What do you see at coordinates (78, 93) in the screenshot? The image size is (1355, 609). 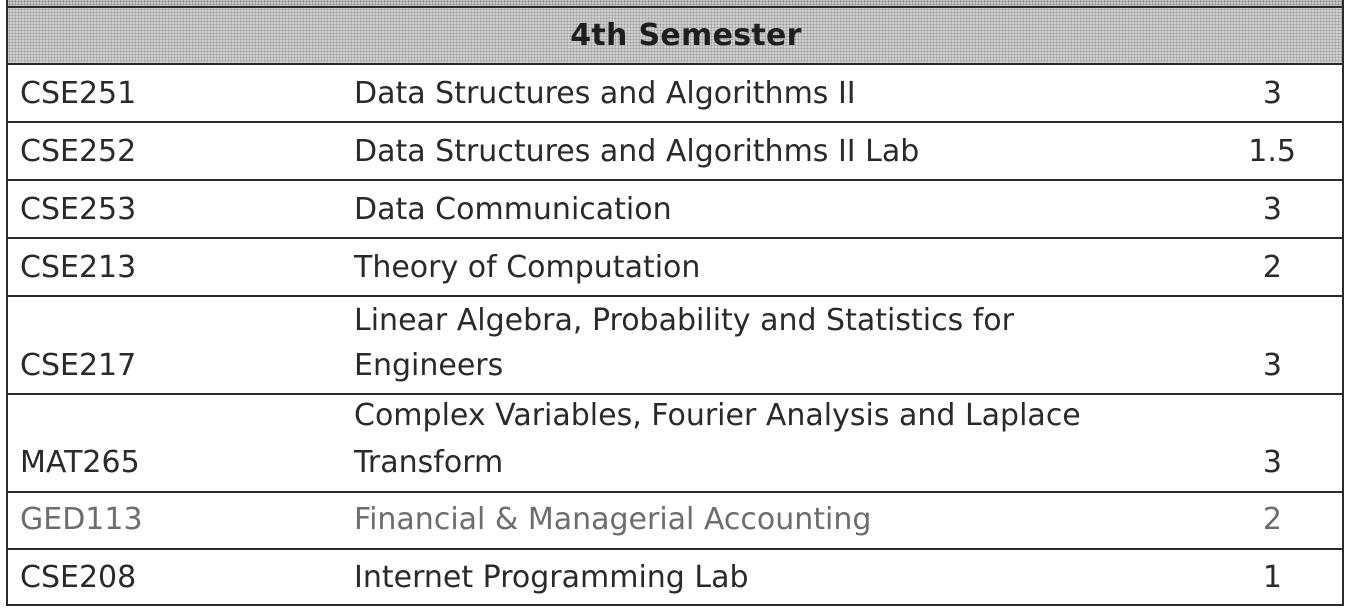 I see `course-code: CSE251` at bounding box center [78, 93].